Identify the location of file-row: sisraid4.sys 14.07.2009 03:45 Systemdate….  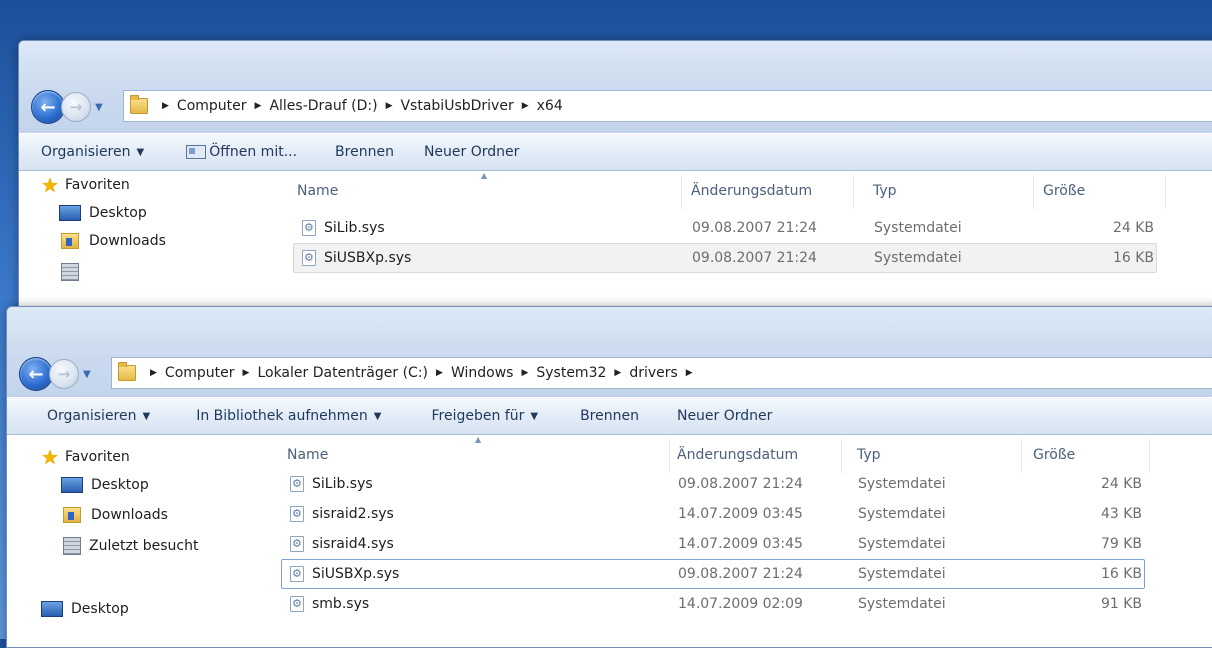
(713, 544).